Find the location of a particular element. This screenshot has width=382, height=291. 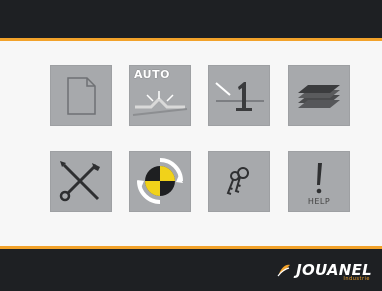

calibration-button is located at coordinates (160, 181).